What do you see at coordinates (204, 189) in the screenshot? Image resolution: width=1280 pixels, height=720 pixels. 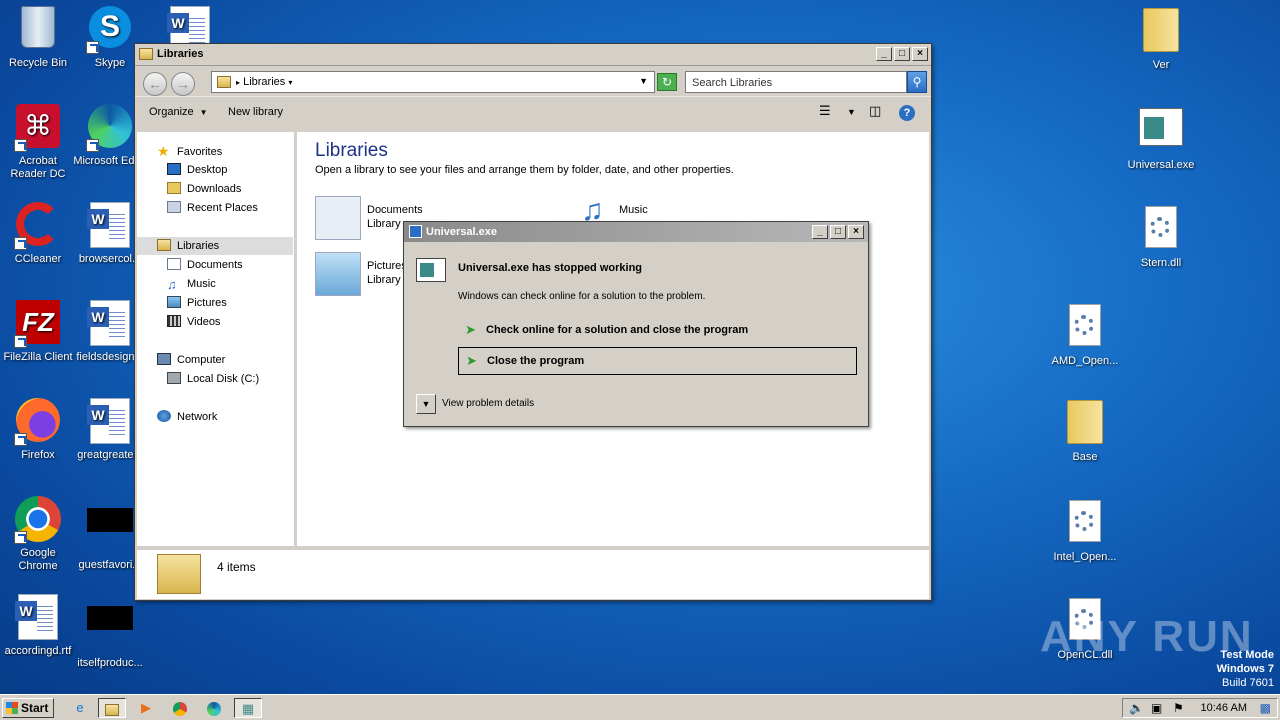 I see `nav-downloads: Downloads` at bounding box center [204, 189].